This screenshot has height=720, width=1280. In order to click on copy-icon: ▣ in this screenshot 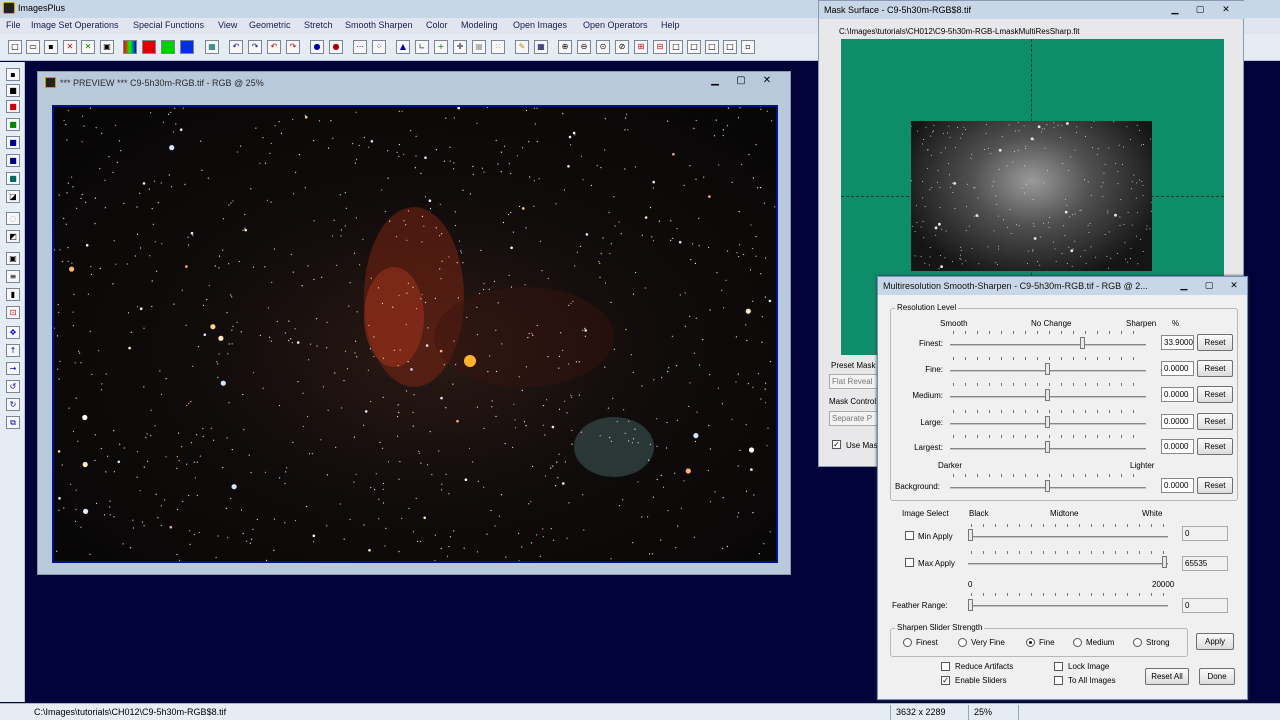, I will do `click(107, 47)`.